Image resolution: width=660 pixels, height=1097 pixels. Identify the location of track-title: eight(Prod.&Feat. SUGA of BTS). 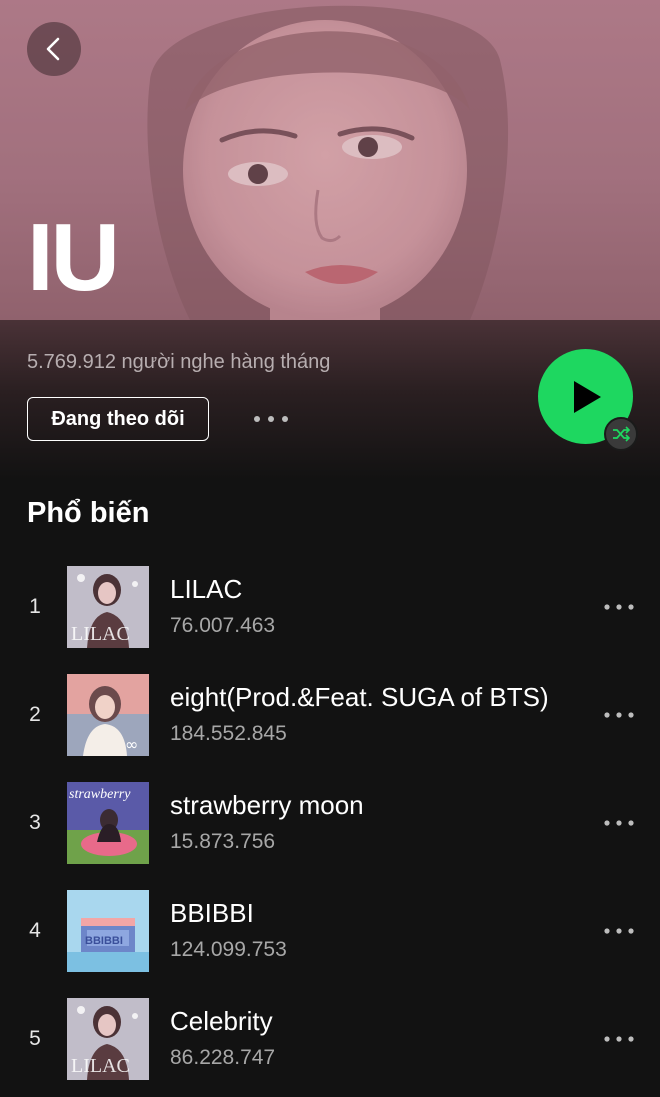
(359, 697).